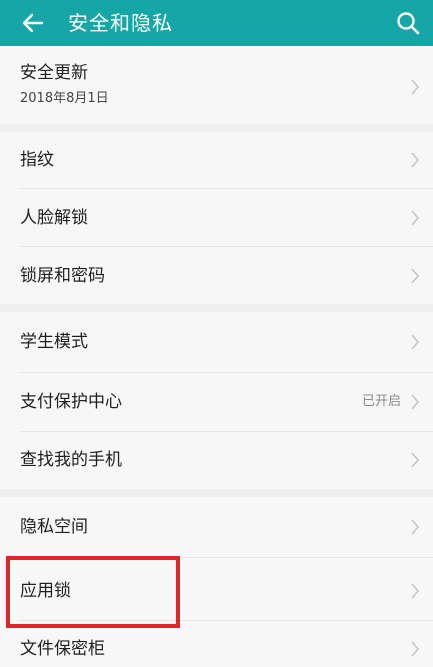 This screenshot has height=667, width=433. Describe the element at coordinates (54, 218) in the screenshot. I see `list-item-label: 人脸解锁` at that location.